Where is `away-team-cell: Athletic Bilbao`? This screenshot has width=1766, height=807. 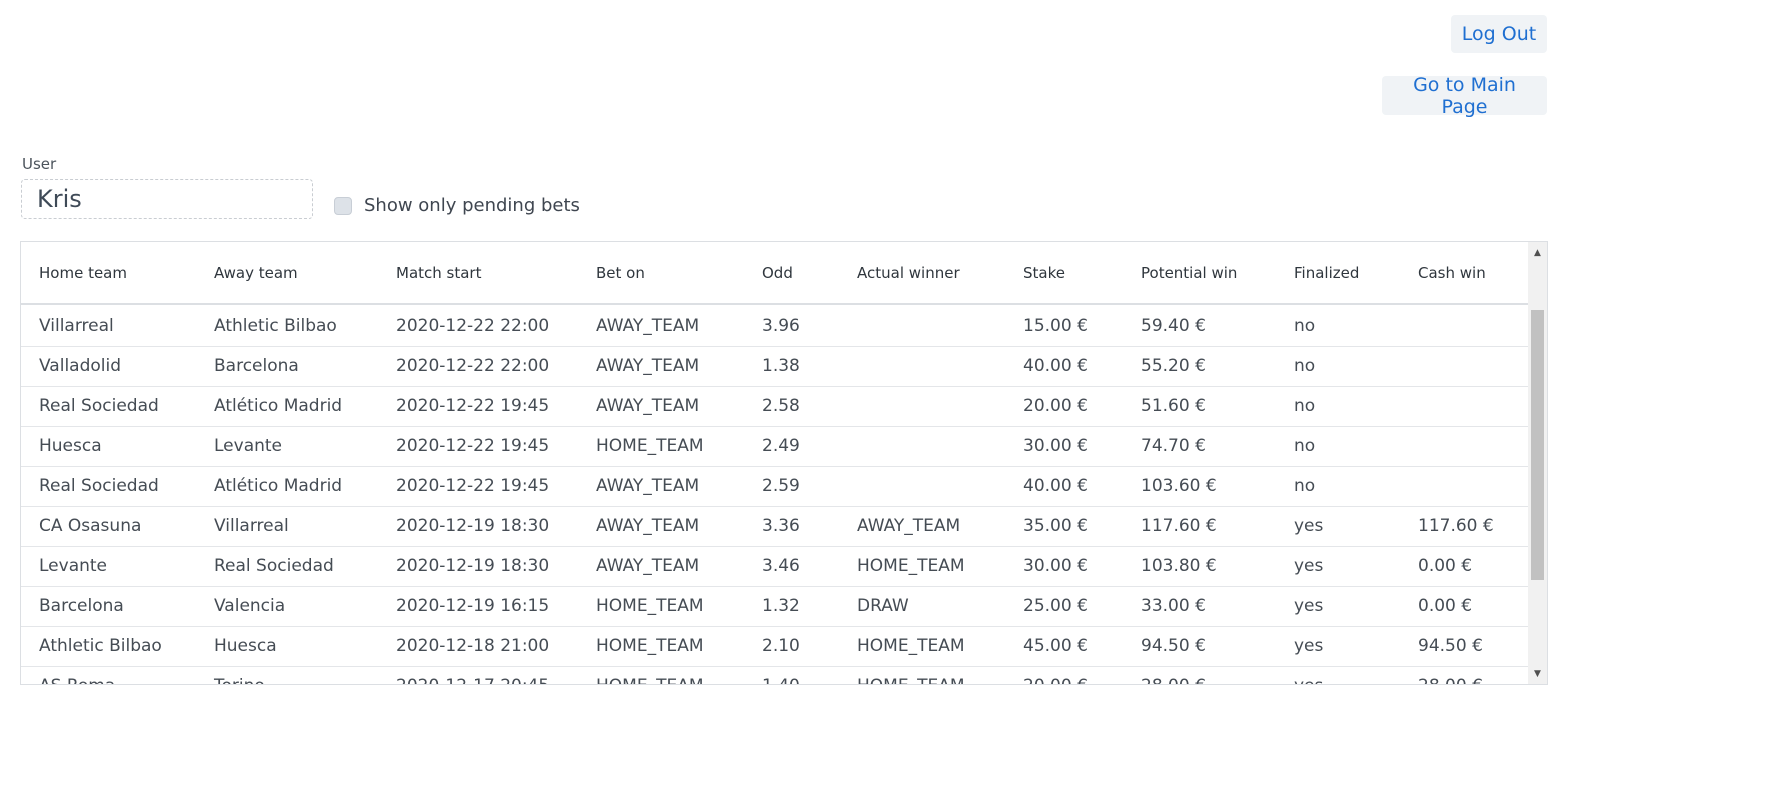
away-team-cell: Athletic Bilbao is located at coordinates (287, 326).